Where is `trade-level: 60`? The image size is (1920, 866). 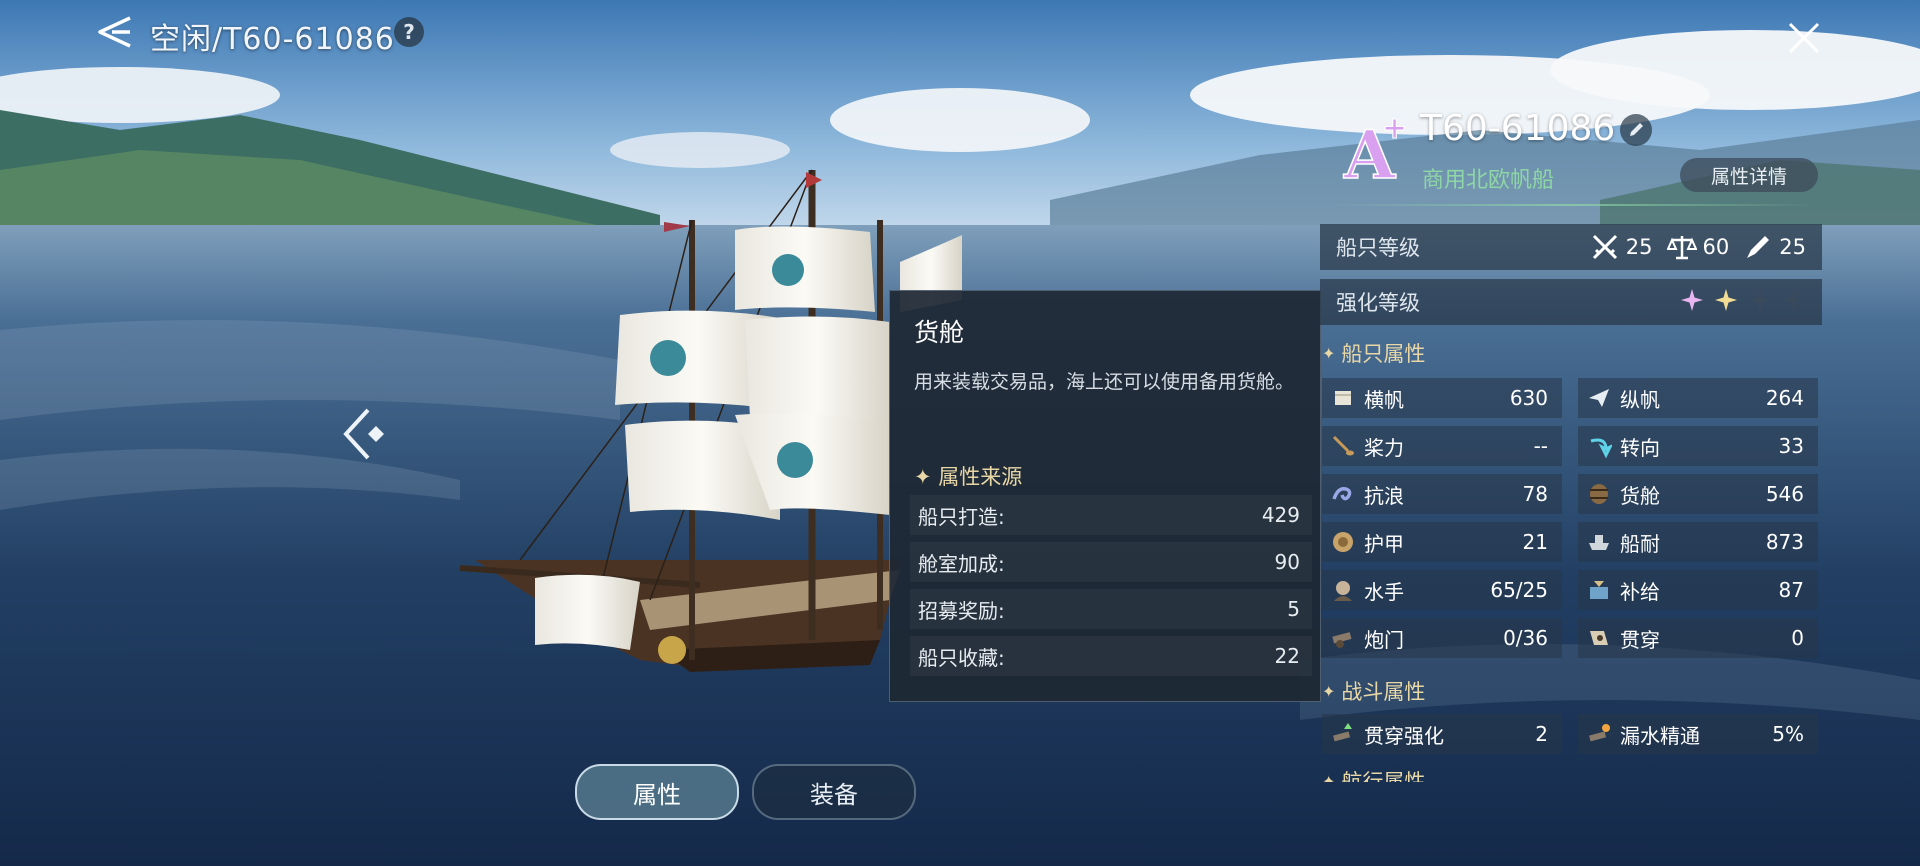 trade-level: 60 is located at coordinates (1698, 247).